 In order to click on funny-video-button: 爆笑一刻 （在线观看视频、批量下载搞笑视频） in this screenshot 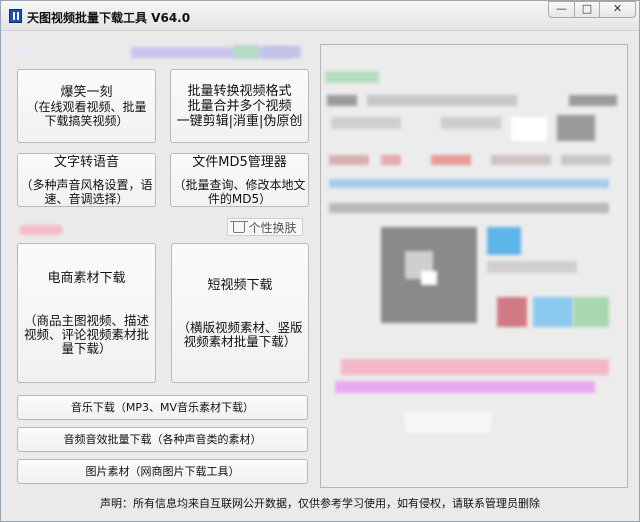, I will do `click(86, 106)`.